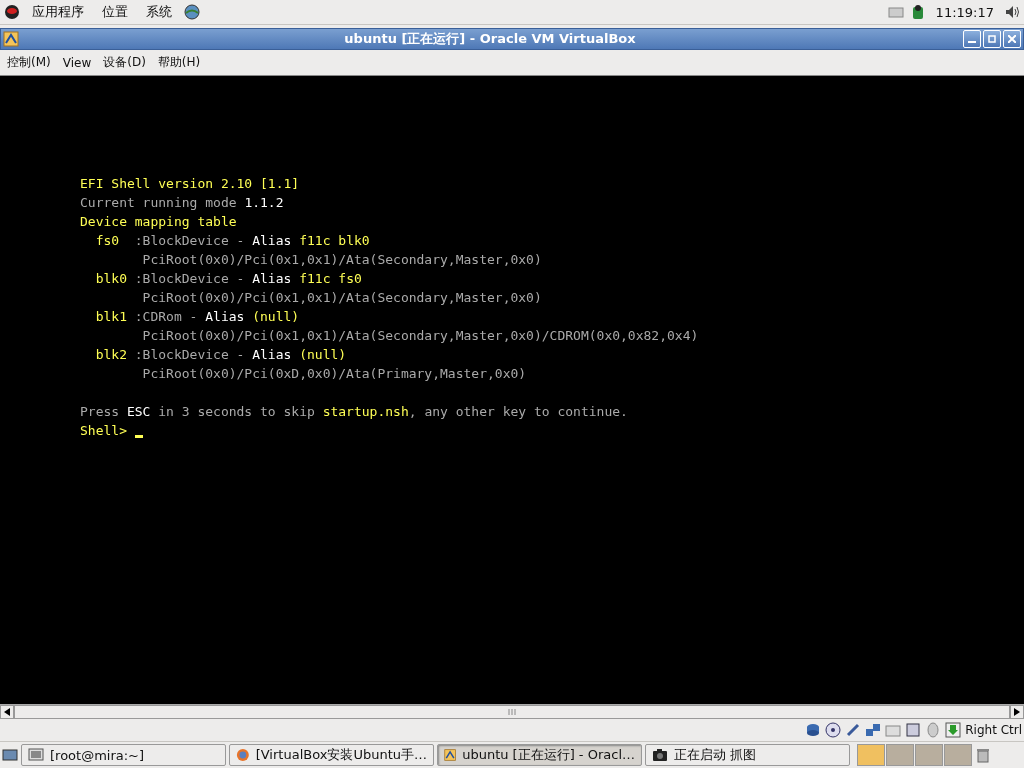 This screenshot has width=1024, height=768. Describe the element at coordinates (182, 203) in the screenshot. I see `console-line: Current running mode 1.1.2` at that location.